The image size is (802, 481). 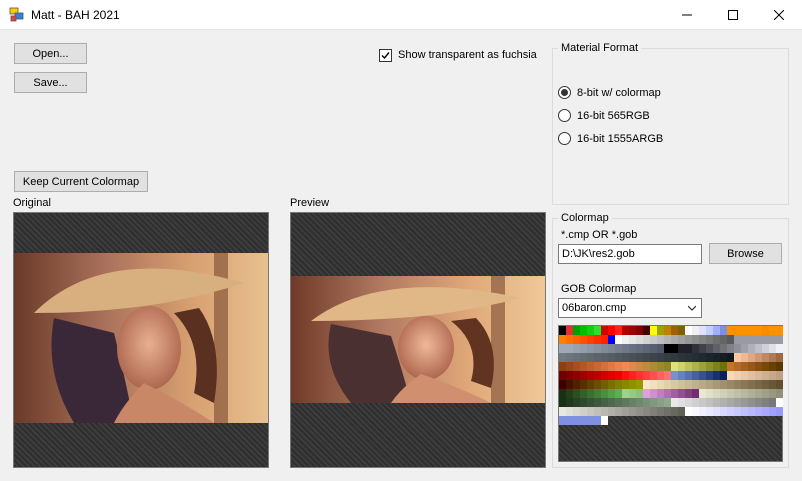 I want to click on radio-16bit-565rgb, so click(x=564, y=115).